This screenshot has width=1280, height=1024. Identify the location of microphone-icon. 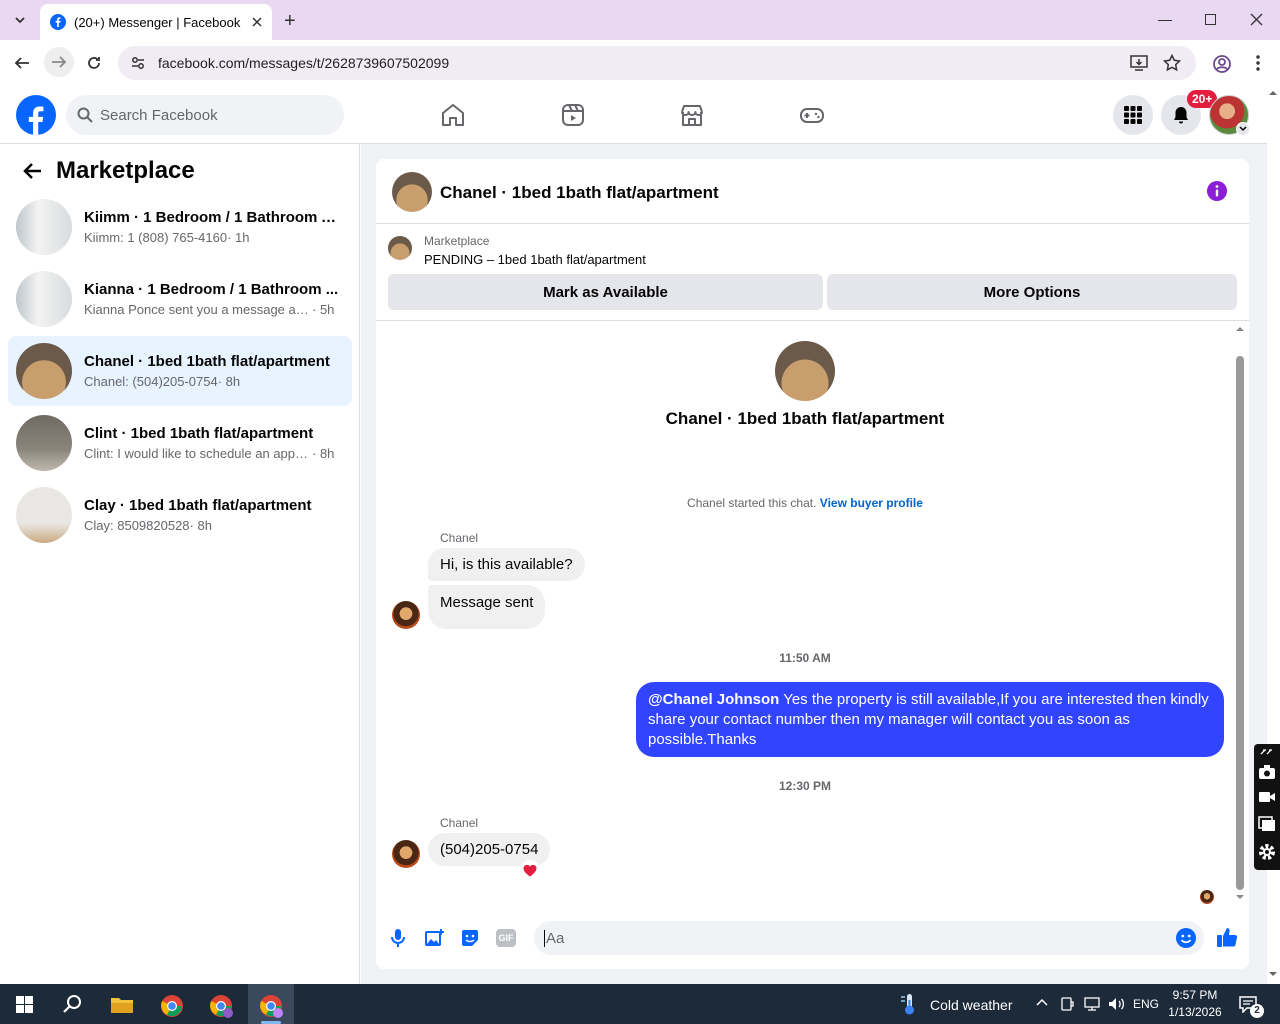
(398, 938).